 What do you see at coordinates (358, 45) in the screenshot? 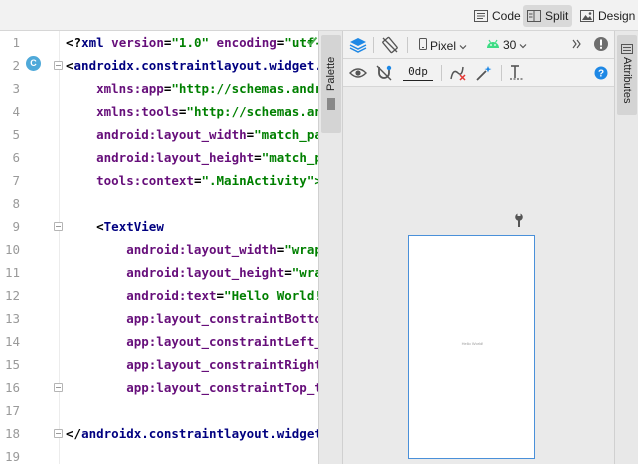
I see `layers-icon` at bounding box center [358, 45].